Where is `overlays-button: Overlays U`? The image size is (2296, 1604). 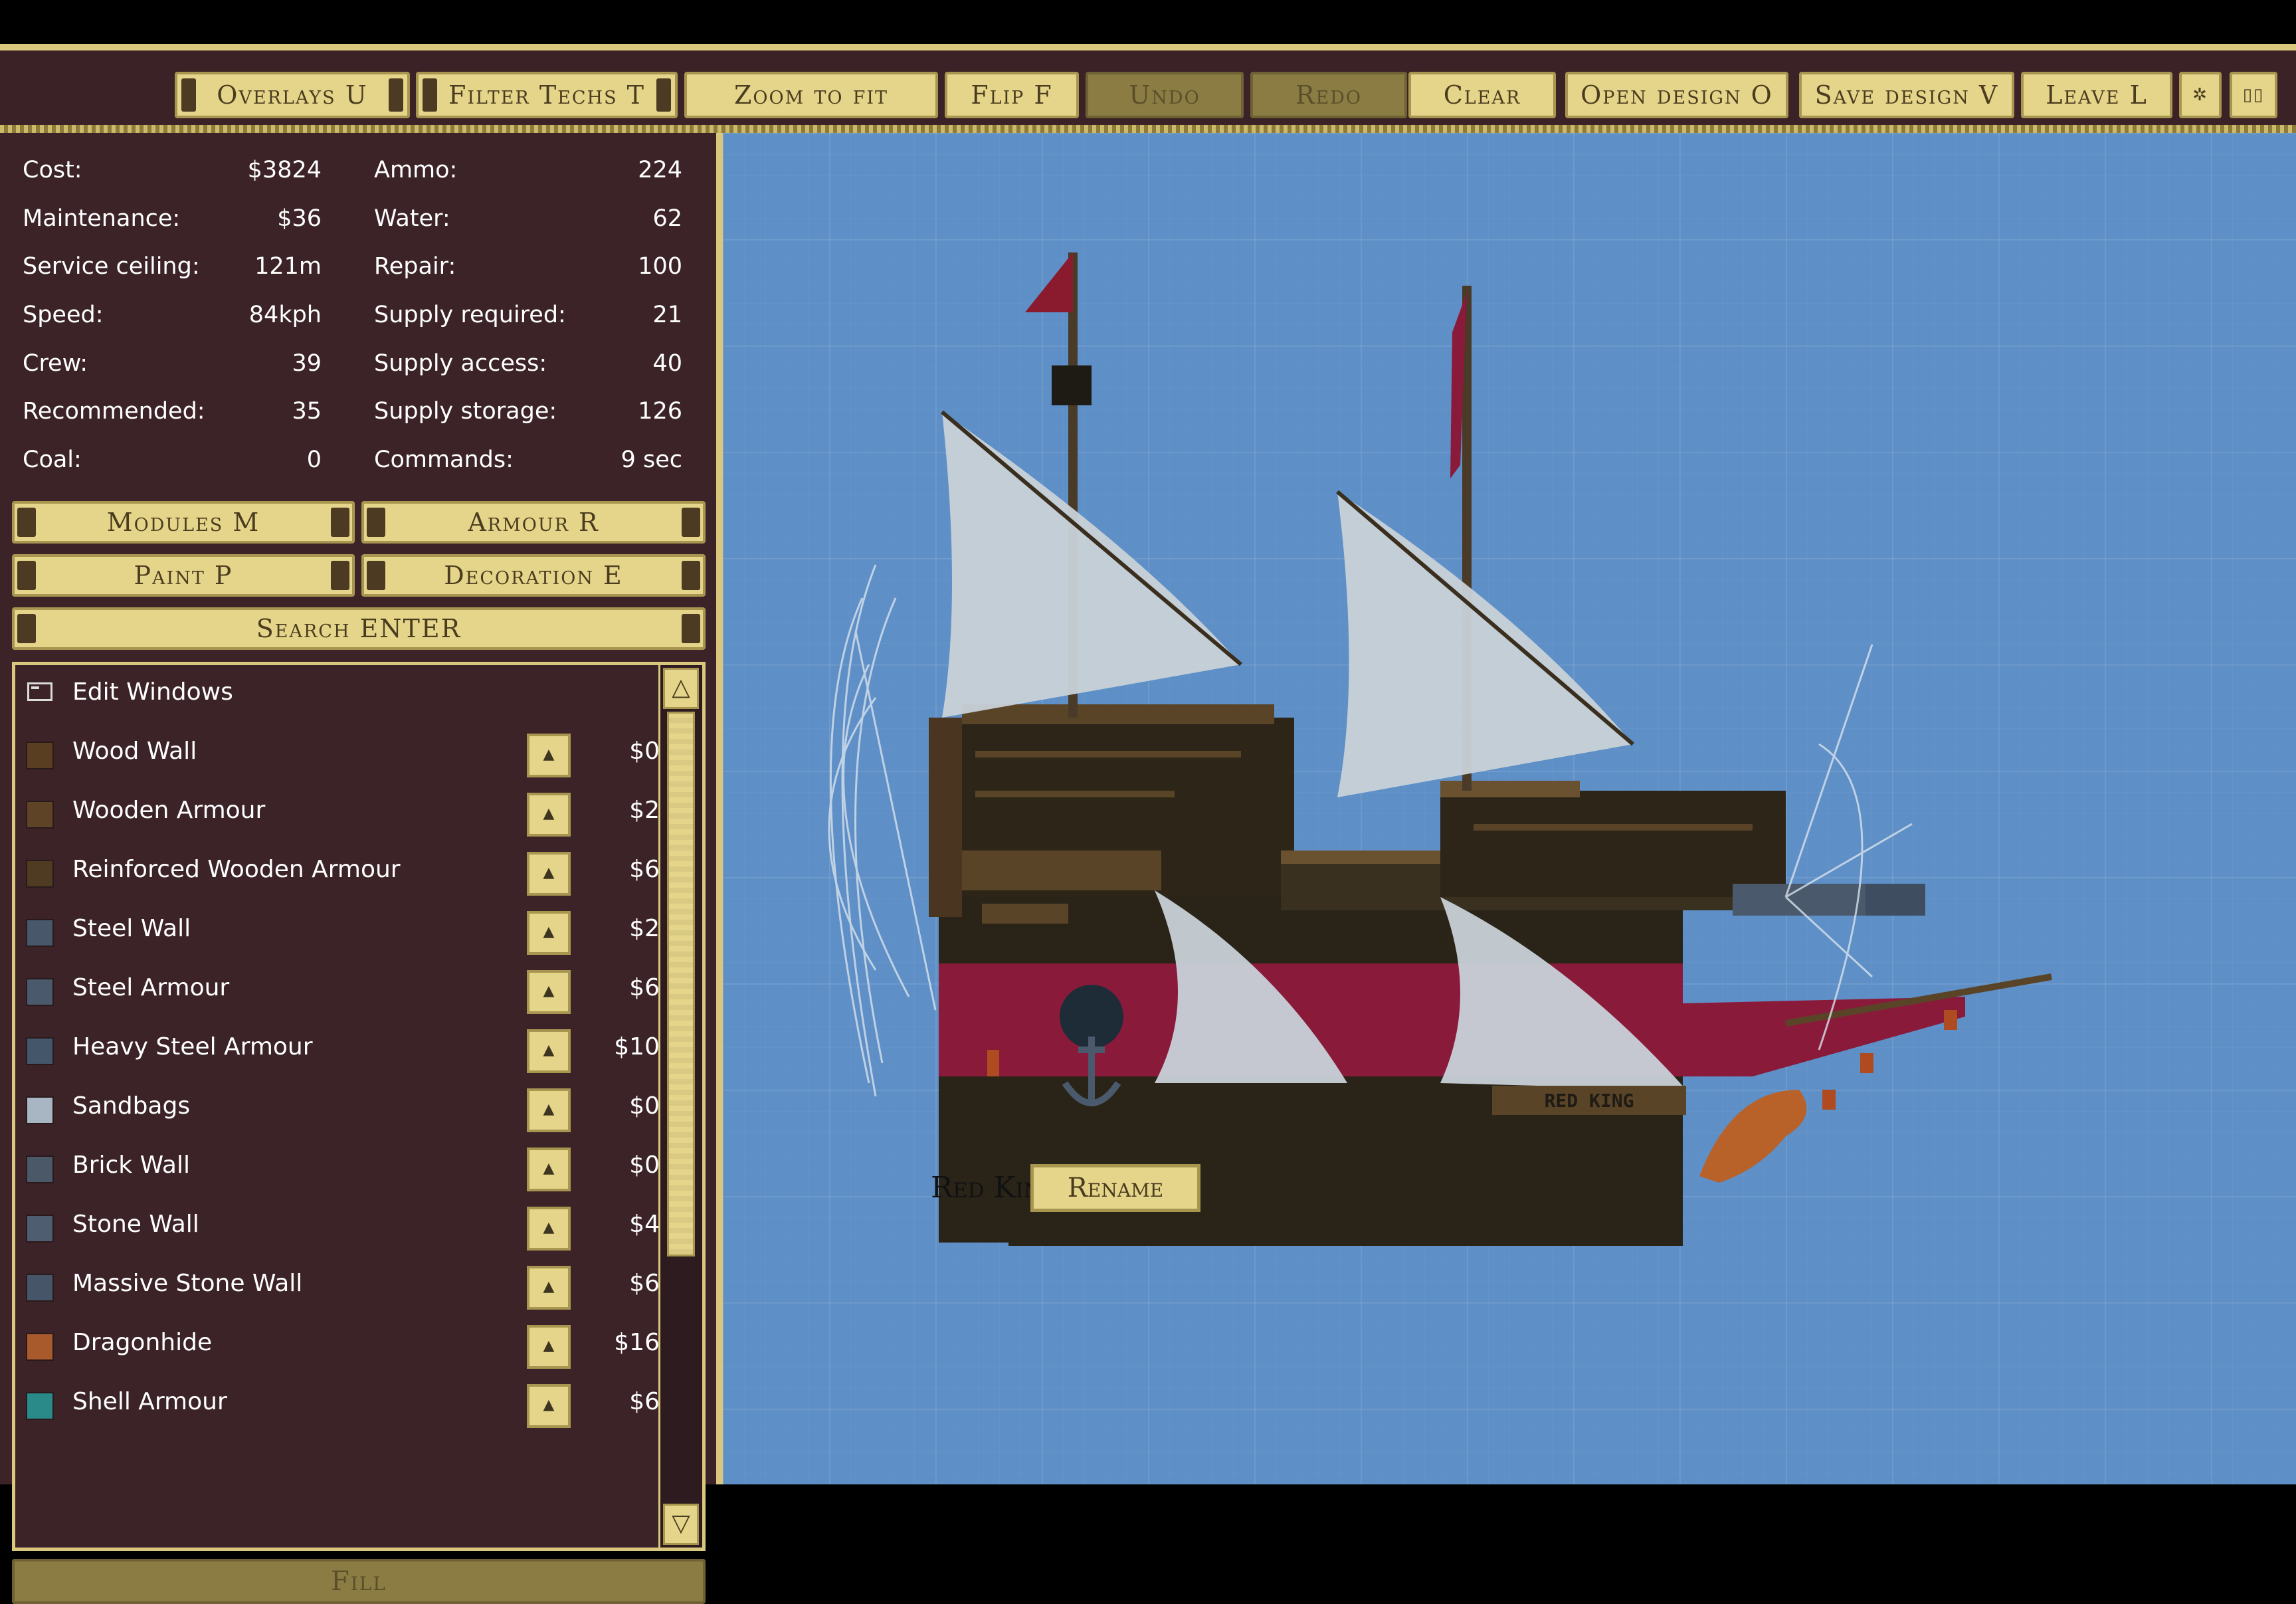
overlays-button: Overlays U is located at coordinates (292, 95).